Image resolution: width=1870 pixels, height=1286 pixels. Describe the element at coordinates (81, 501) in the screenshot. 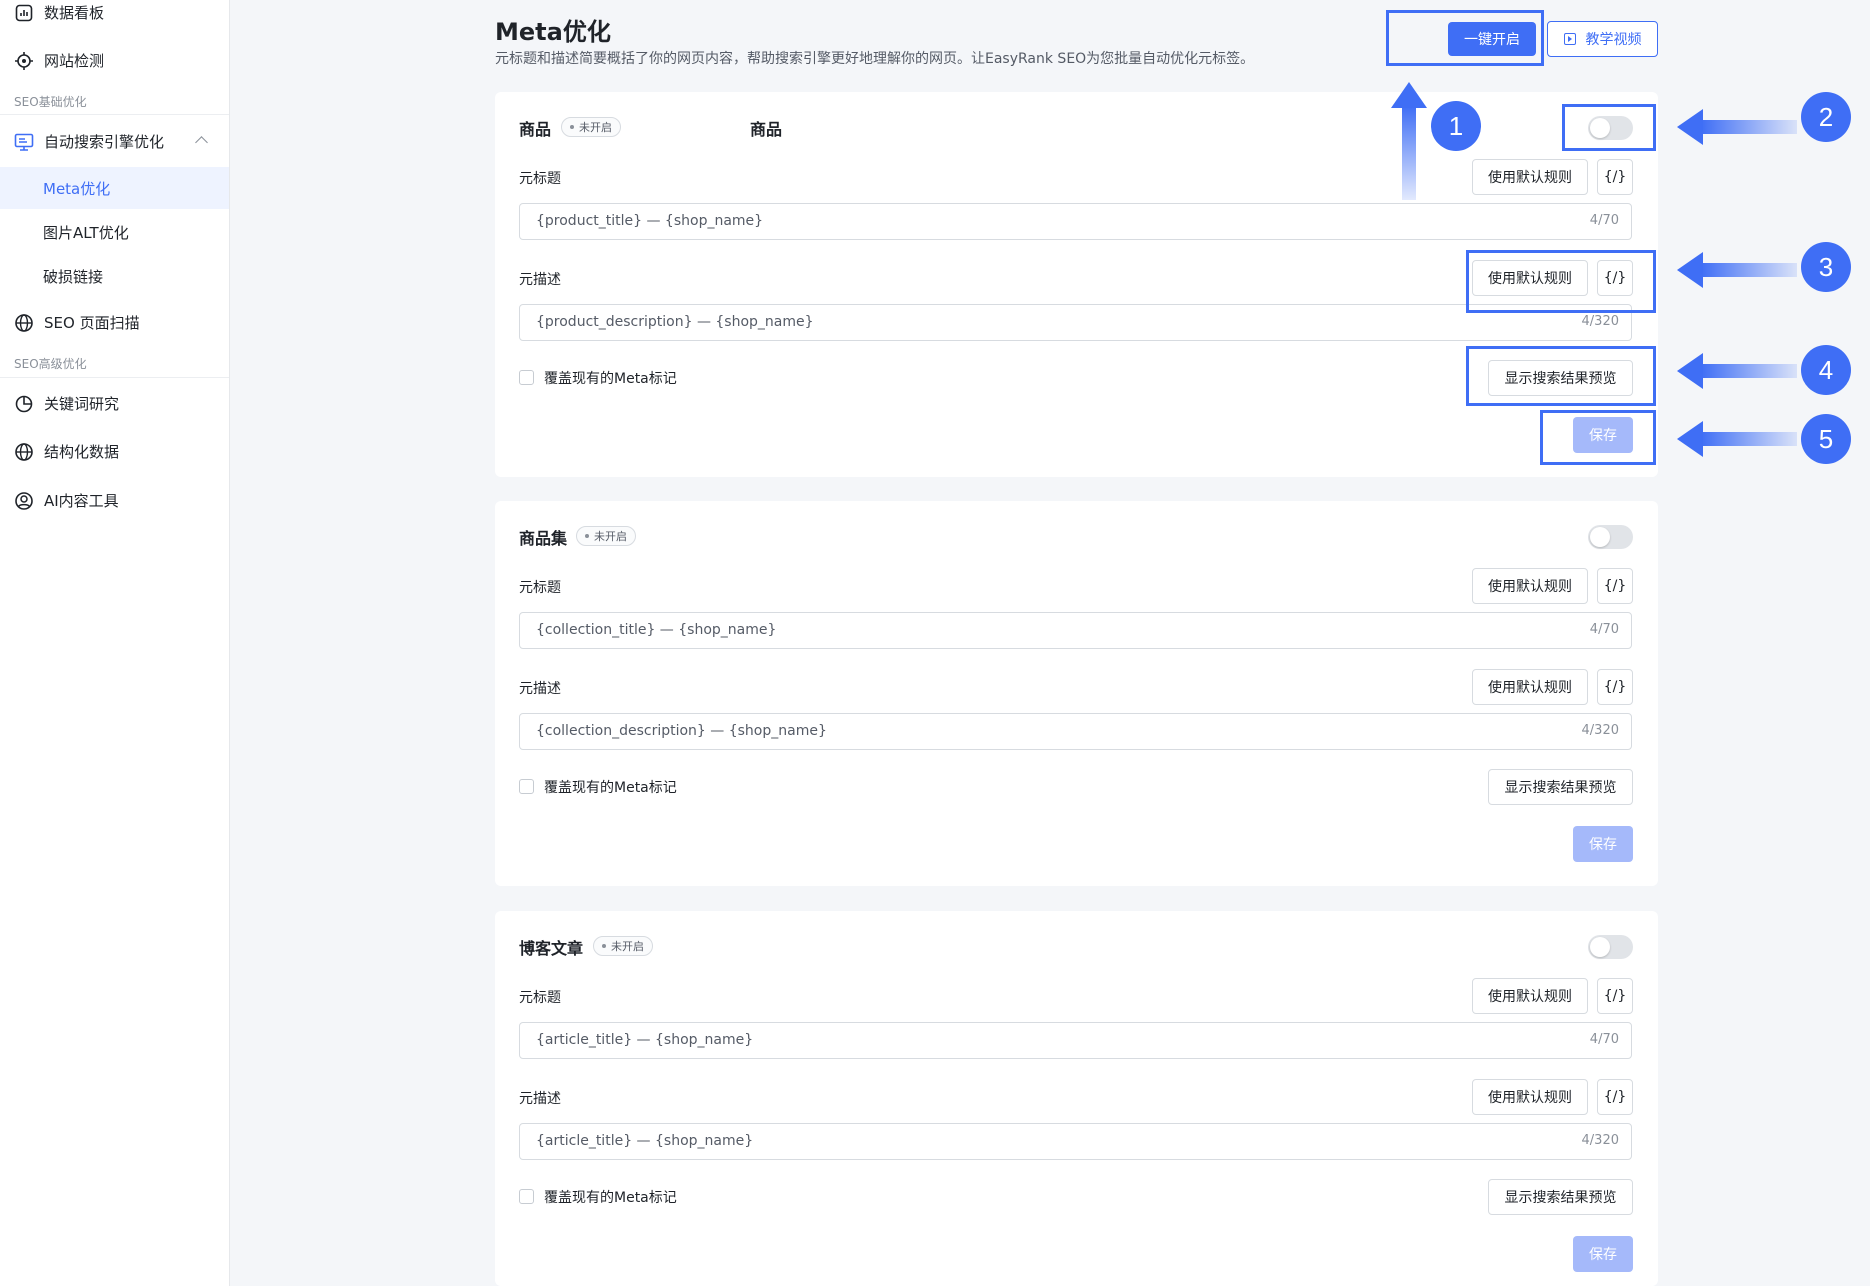

I see `nav-ai-tool-label: AI内容工具` at that location.